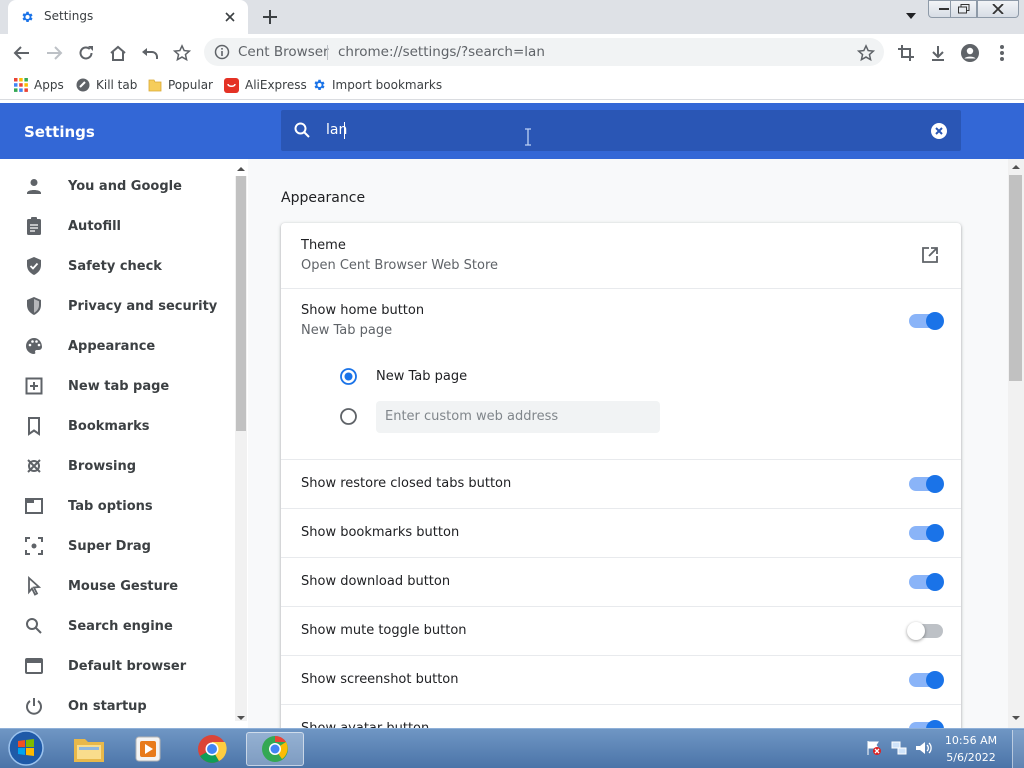  Describe the element at coordinates (83, 85) in the screenshot. I see `kill-tab-icon` at that location.